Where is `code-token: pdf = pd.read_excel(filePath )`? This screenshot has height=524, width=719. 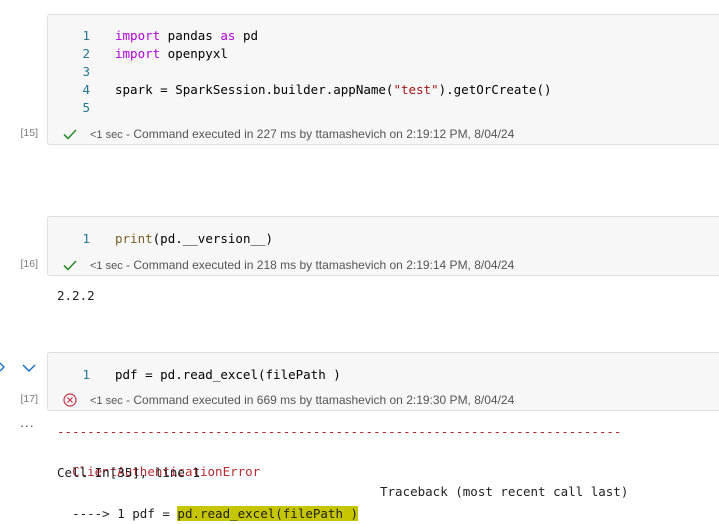 code-token: pdf = pd.read_excel(filePath ) is located at coordinates (228, 374).